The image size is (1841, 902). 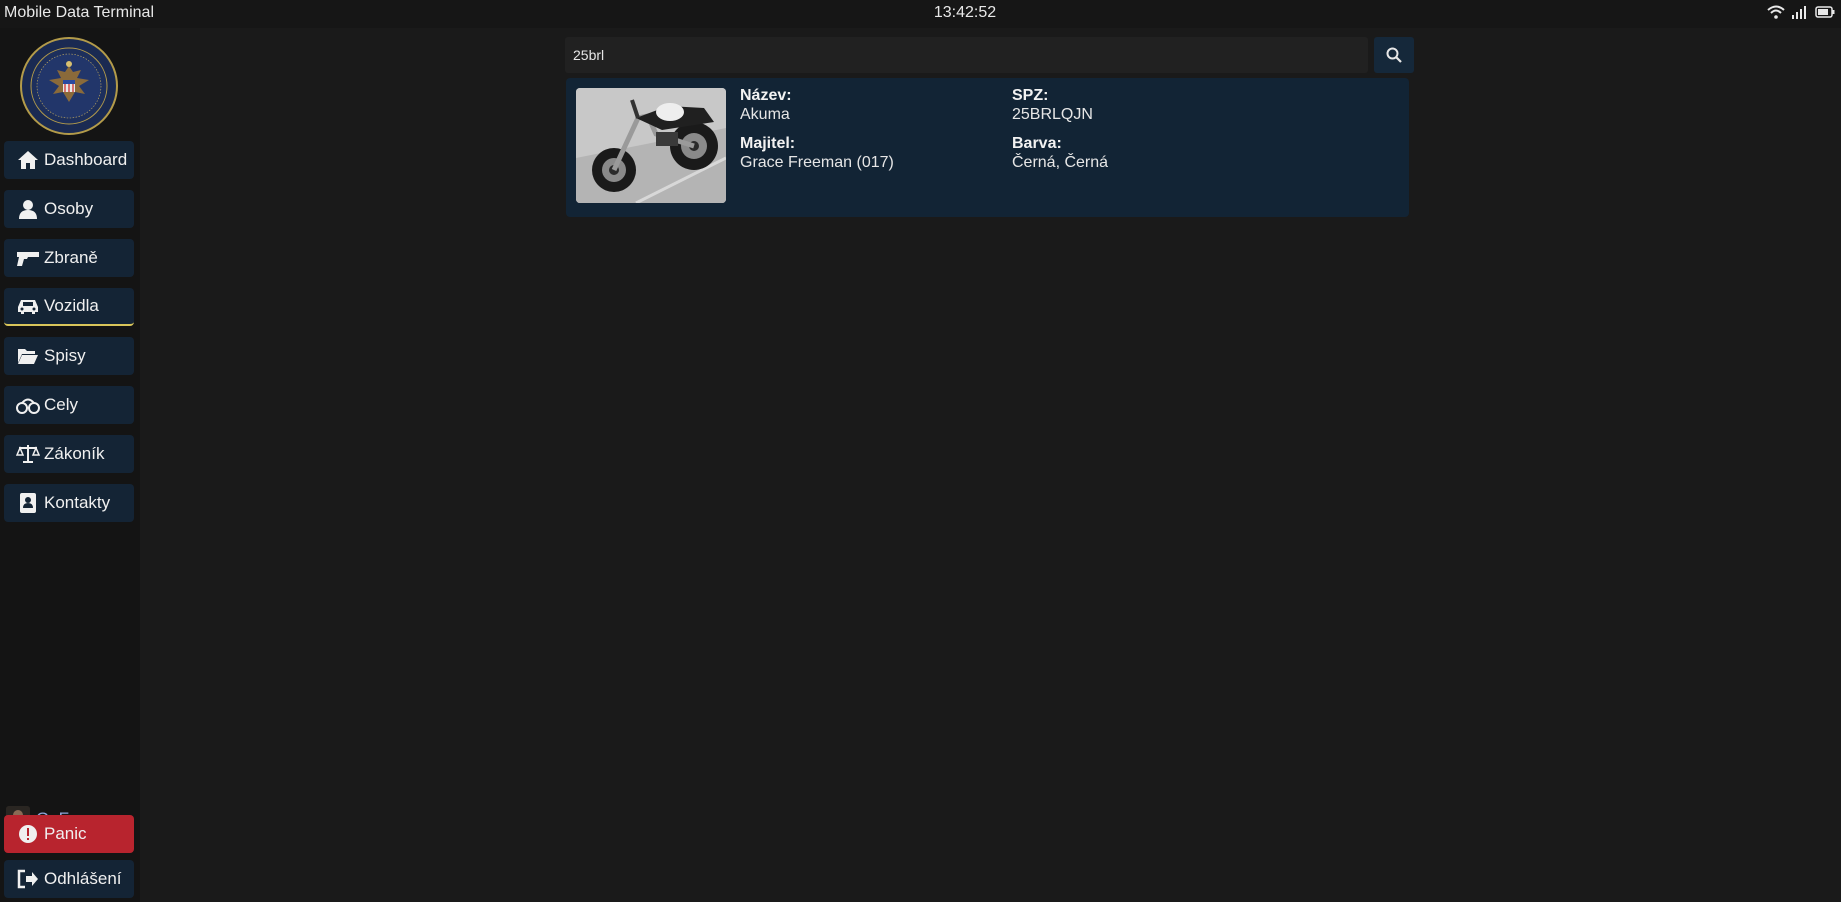 What do you see at coordinates (71, 305) in the screenshot?
I see `sidebar-item-label: Vozidla` at bounding box center [71, 305].